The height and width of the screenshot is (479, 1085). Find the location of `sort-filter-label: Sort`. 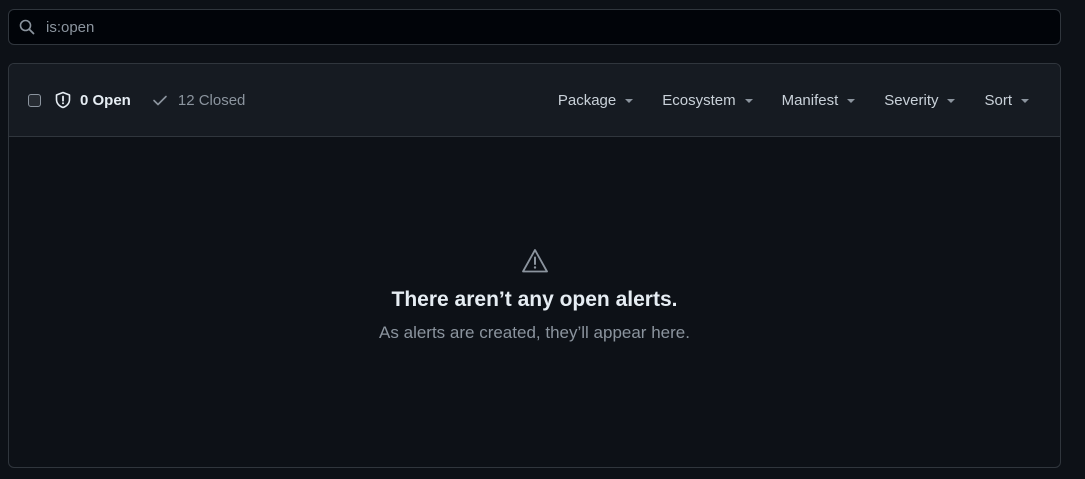

sort-filter-label: Sort is located at coordinates (998, 100).